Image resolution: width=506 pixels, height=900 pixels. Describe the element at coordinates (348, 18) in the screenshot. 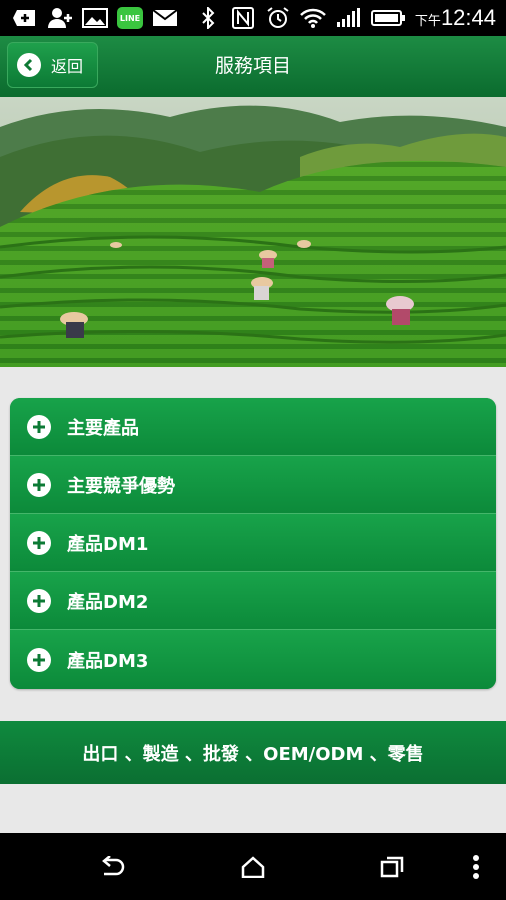

I see `signal-icon` at that location.